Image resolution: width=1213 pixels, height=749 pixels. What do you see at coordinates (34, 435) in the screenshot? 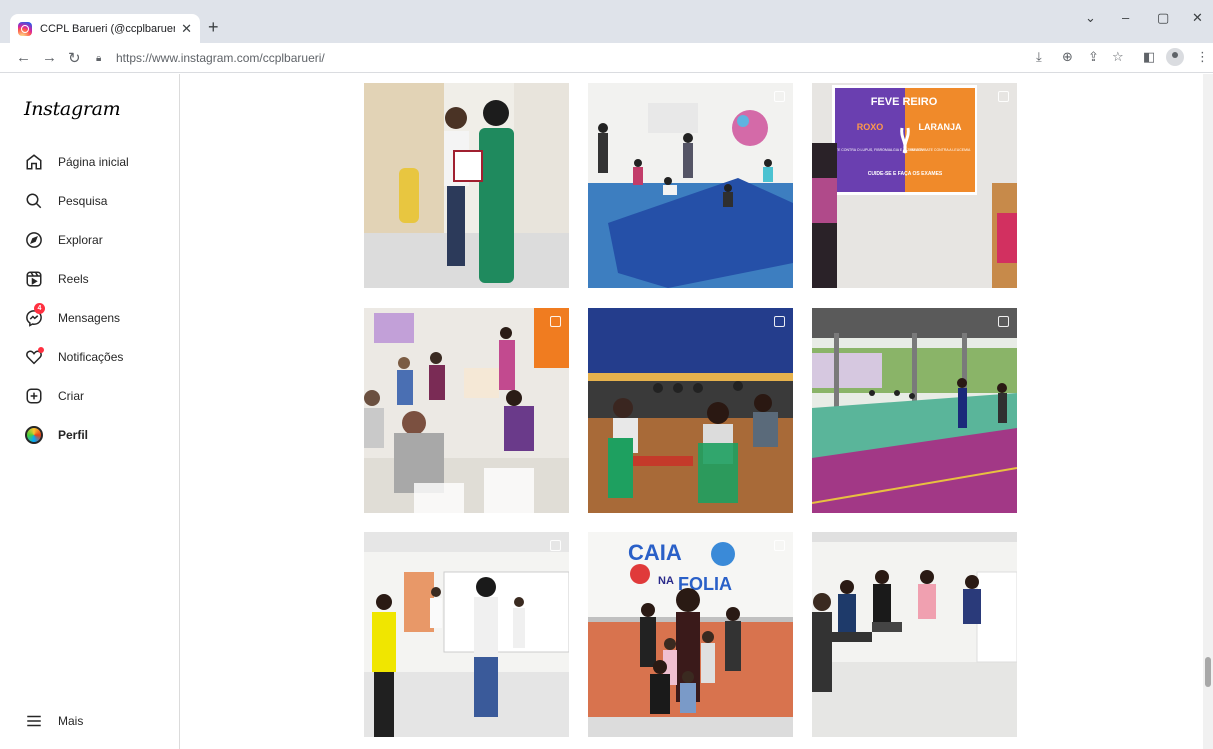
I see `avatar` at bounding box center [34, 435].